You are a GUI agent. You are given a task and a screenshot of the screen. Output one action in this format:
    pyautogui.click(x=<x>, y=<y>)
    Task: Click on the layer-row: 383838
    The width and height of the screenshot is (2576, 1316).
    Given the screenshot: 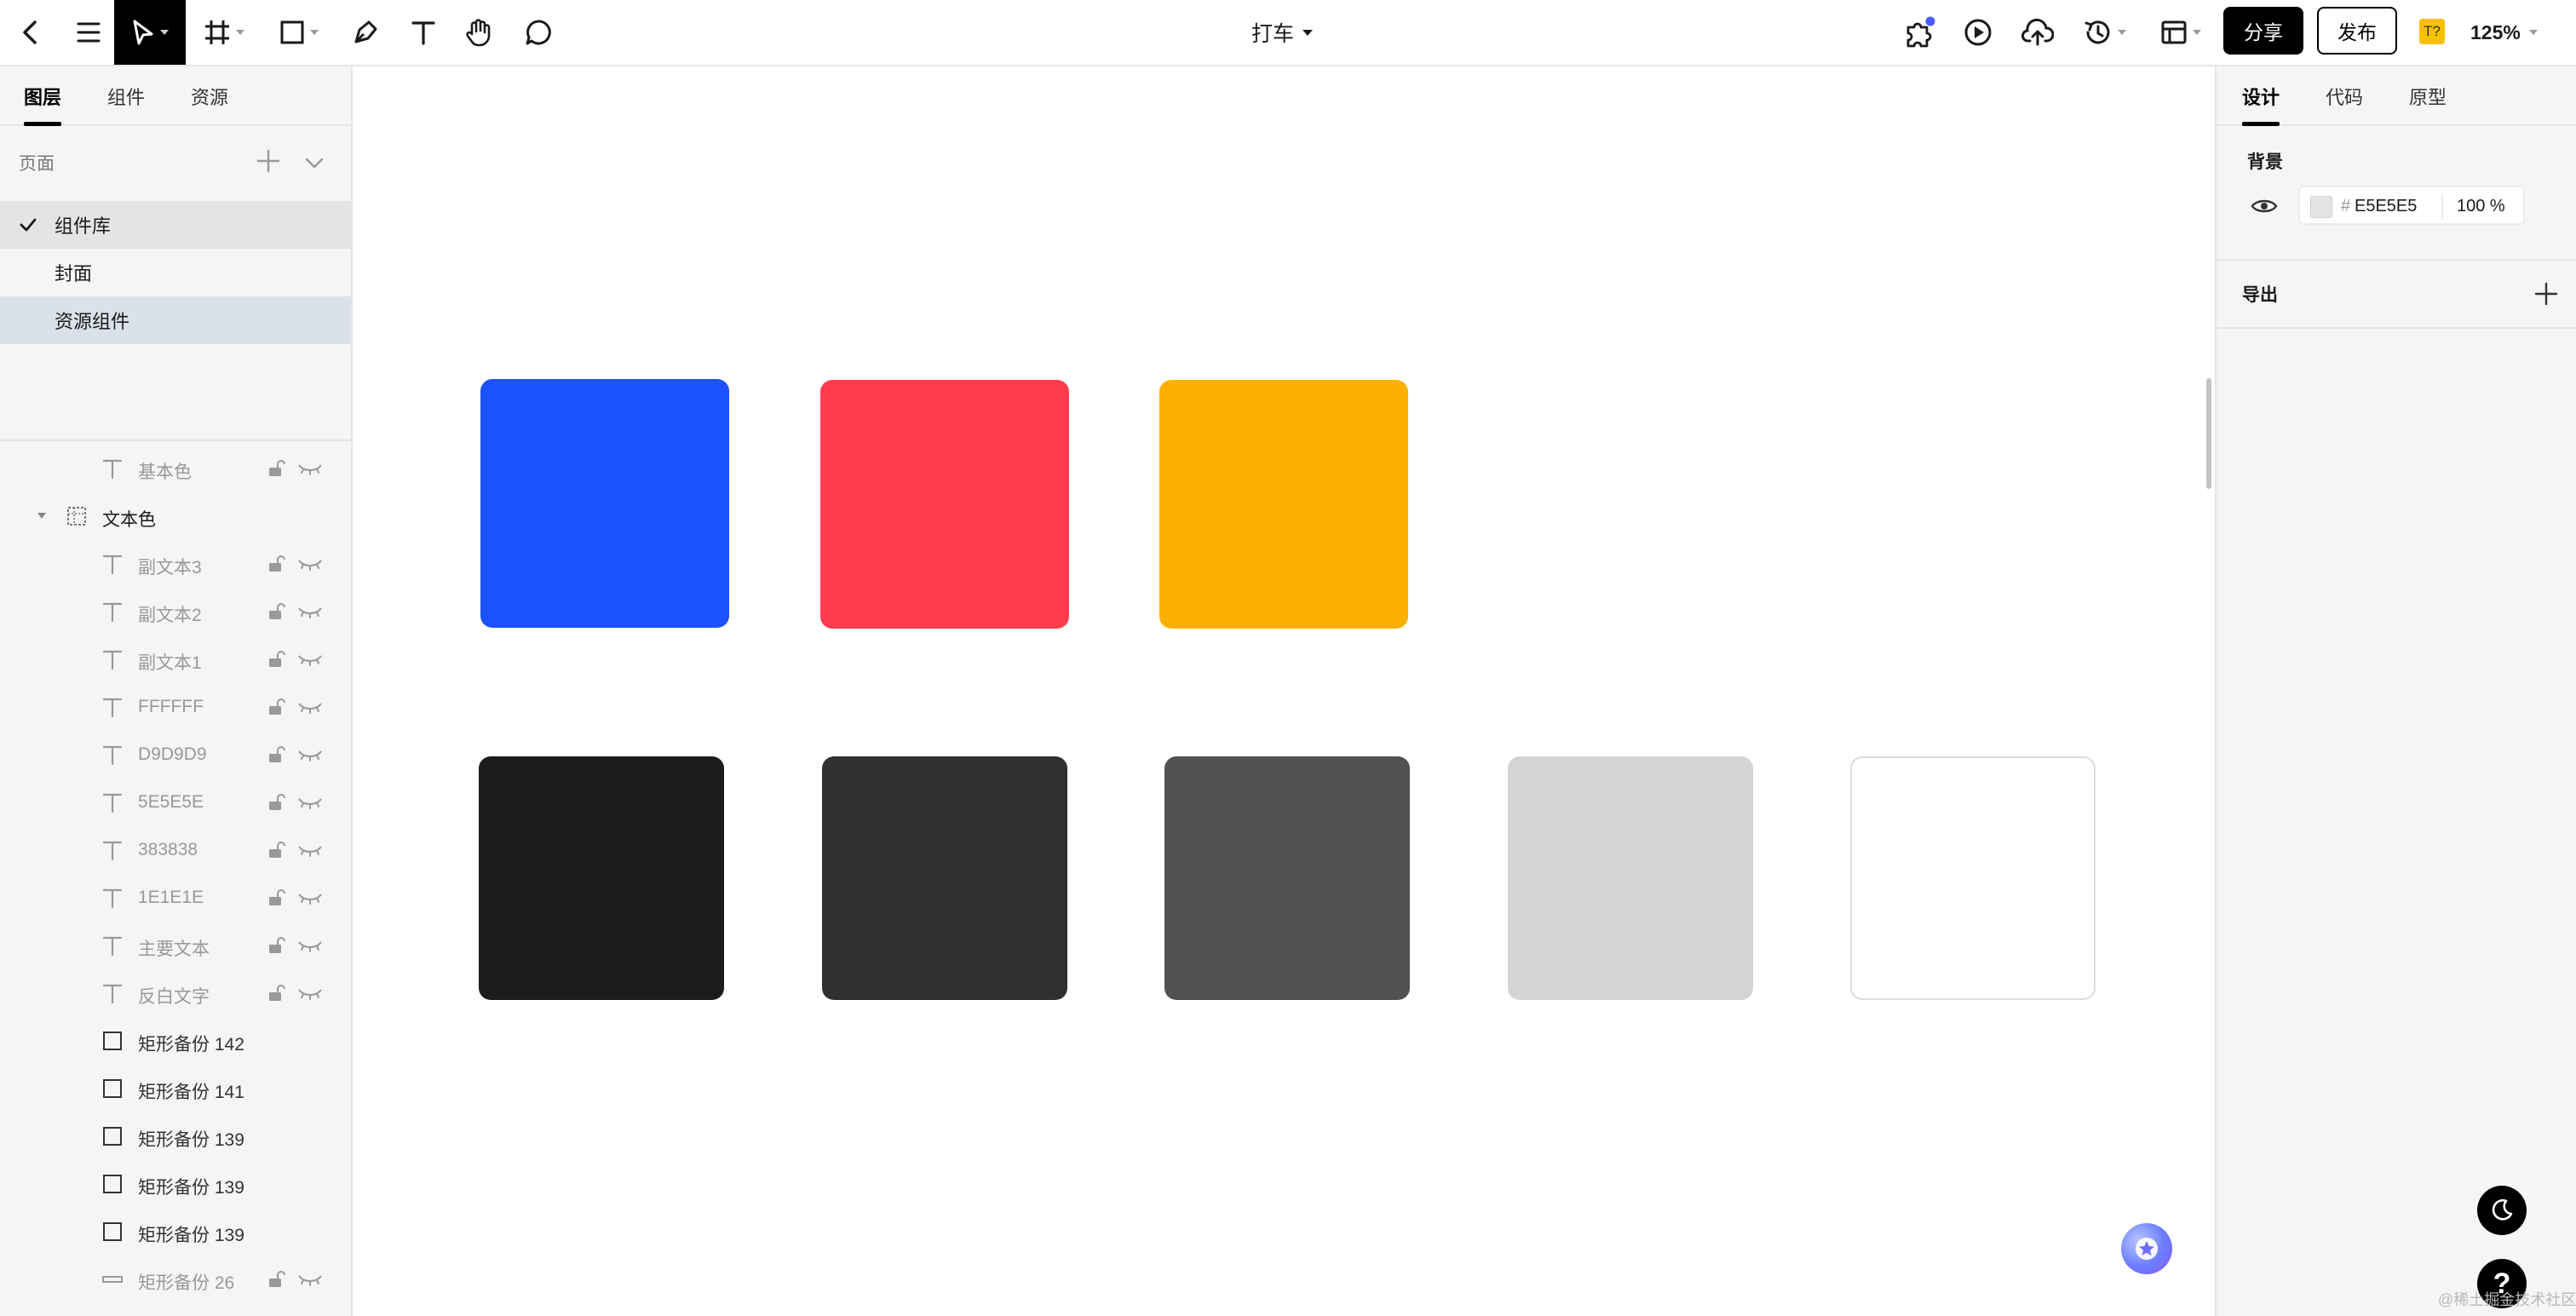 What is the action you would take?
    pyautogui.click(x=176, y=850)
    